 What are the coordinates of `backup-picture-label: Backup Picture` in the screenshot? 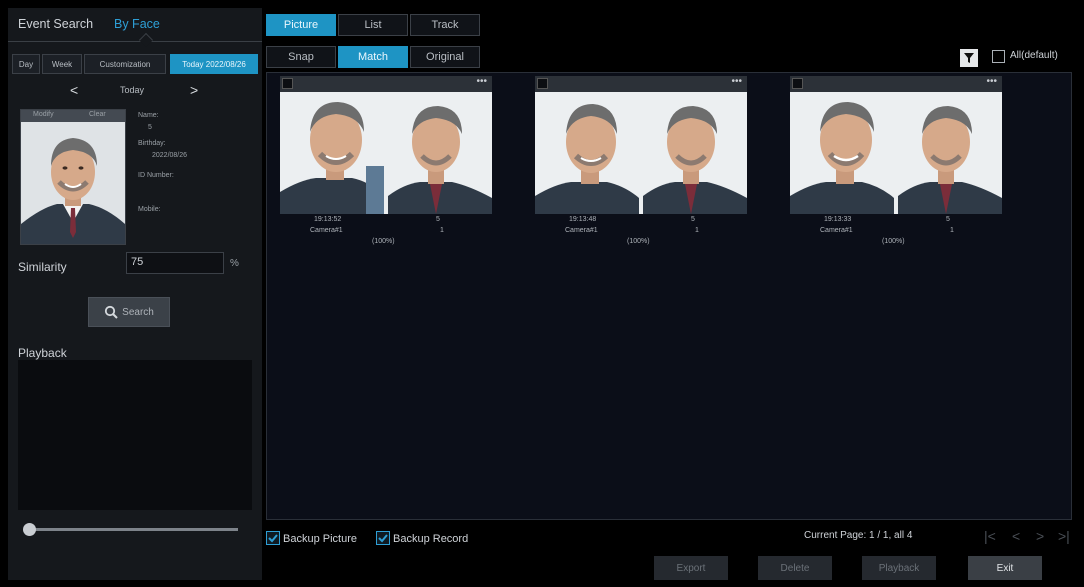 It's located at (320, 539).